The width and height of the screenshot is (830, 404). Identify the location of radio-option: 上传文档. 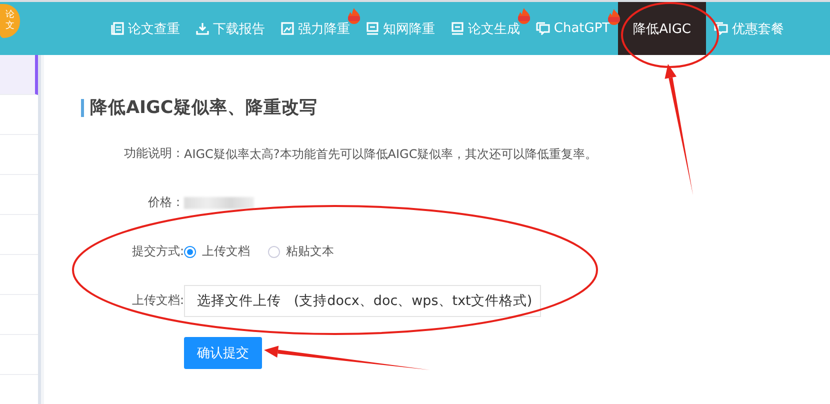
(217, 251).